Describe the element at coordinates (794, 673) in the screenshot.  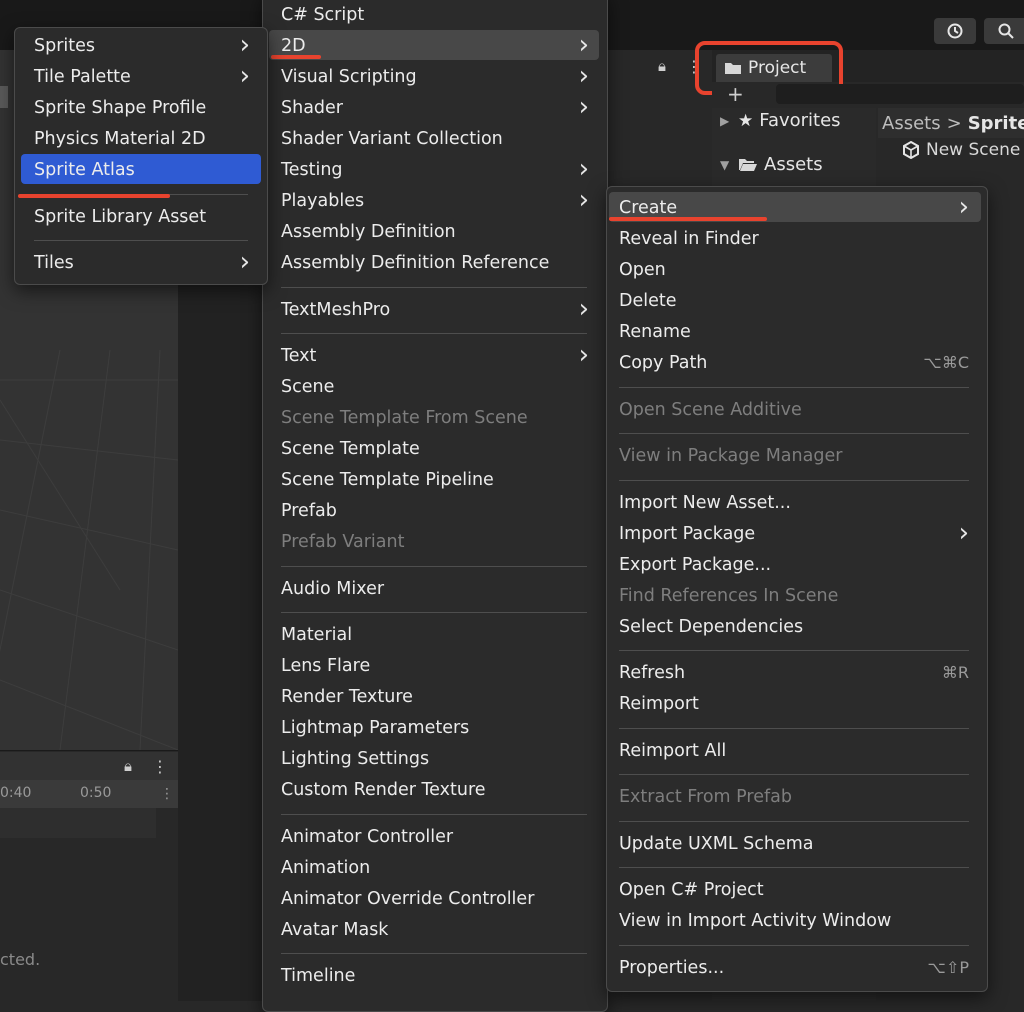
I see `menu-item-refresh: Refresh ⌘R` at that location.